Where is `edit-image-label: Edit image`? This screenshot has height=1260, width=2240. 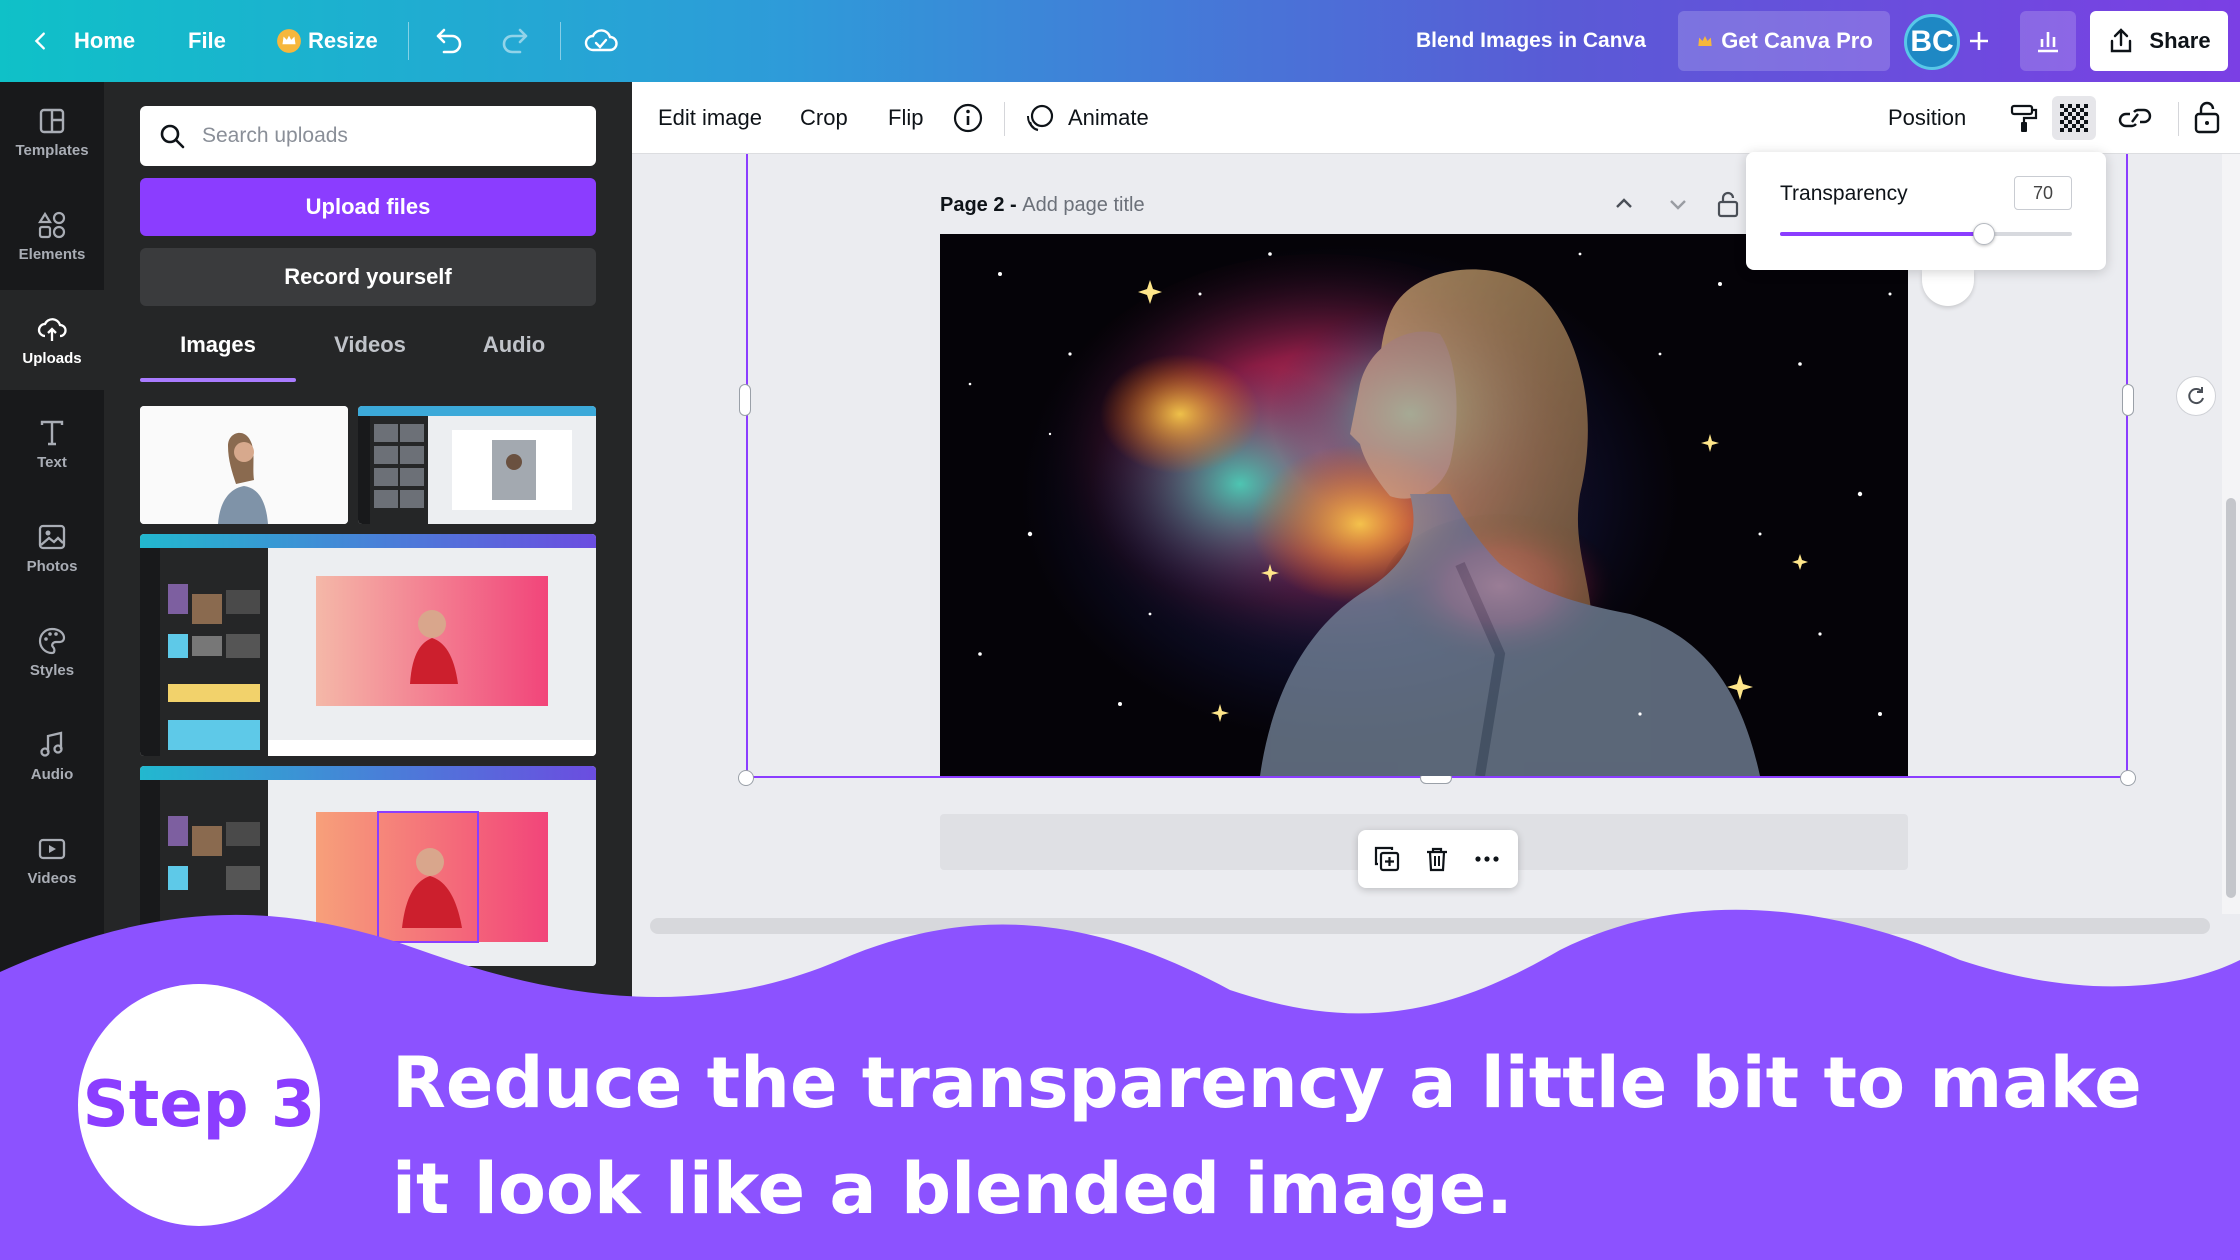 edit-image-label: Edit image is located at coordinates (710, 117).